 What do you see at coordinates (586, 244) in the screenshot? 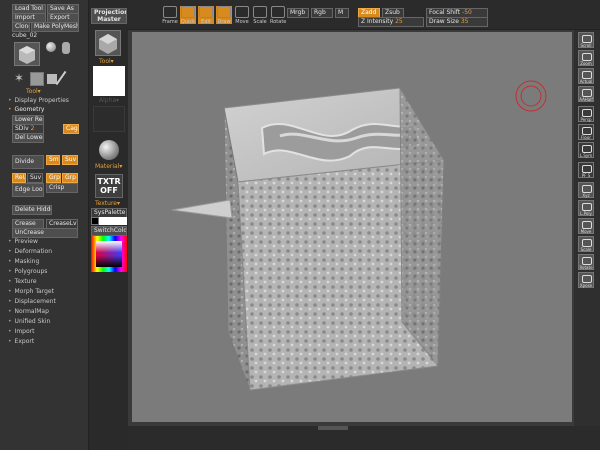
I see `scale-tray-button: Scale` at bounding box center [586, 244].